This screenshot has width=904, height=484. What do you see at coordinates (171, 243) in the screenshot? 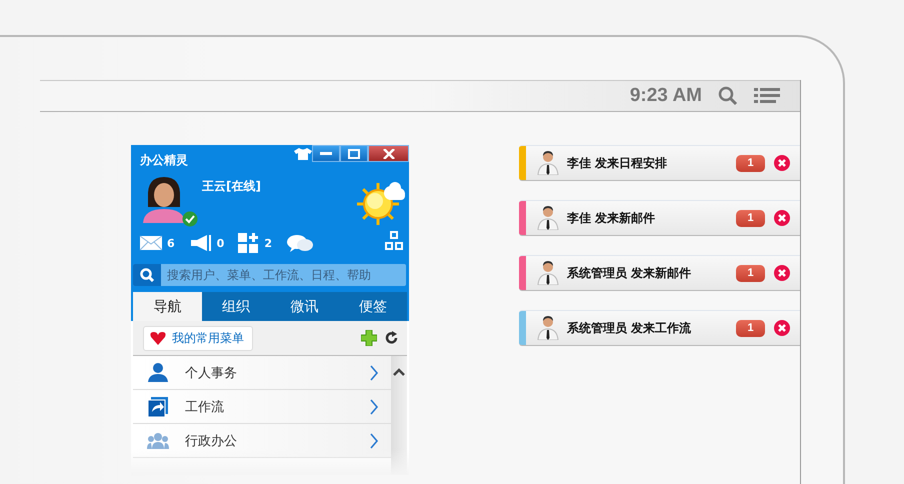
I see `counter-value: 6` at bounding box center [171, 243].